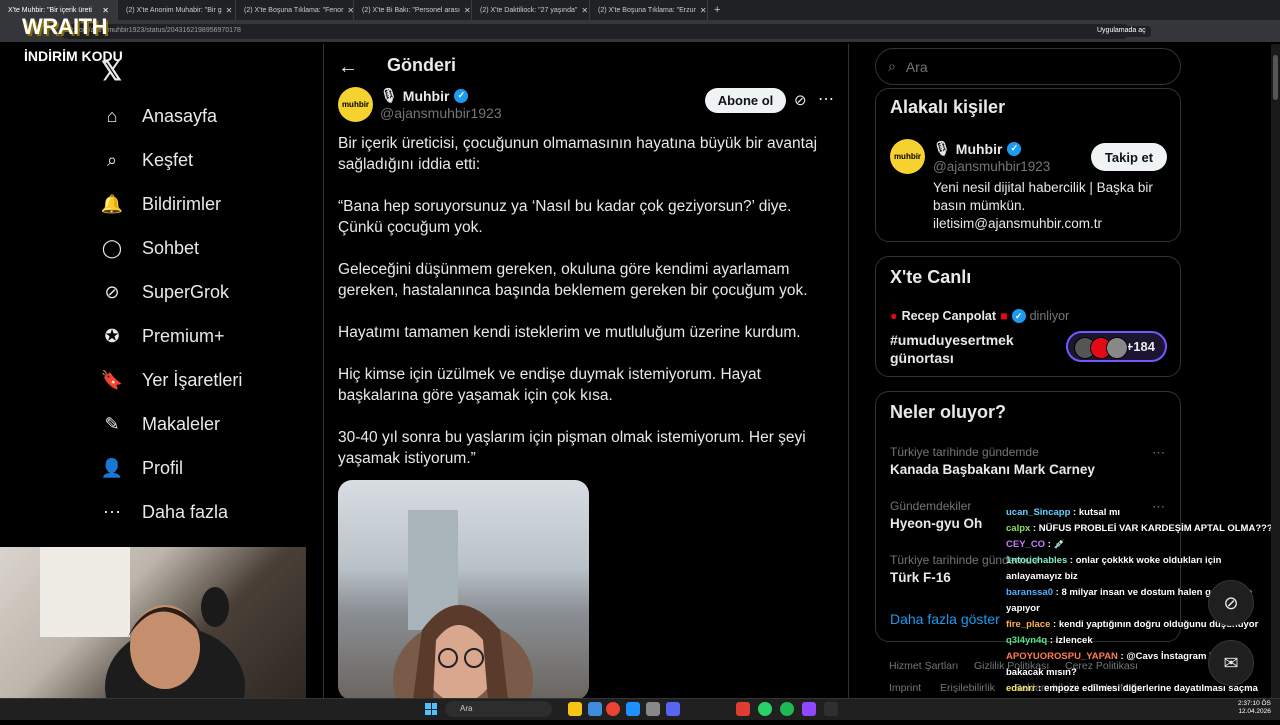  What do you see at coordinates (1038, 512) in the screenshot?
I see `chat-user: ucan_Sincapp` at bounding box center [1038, 512].